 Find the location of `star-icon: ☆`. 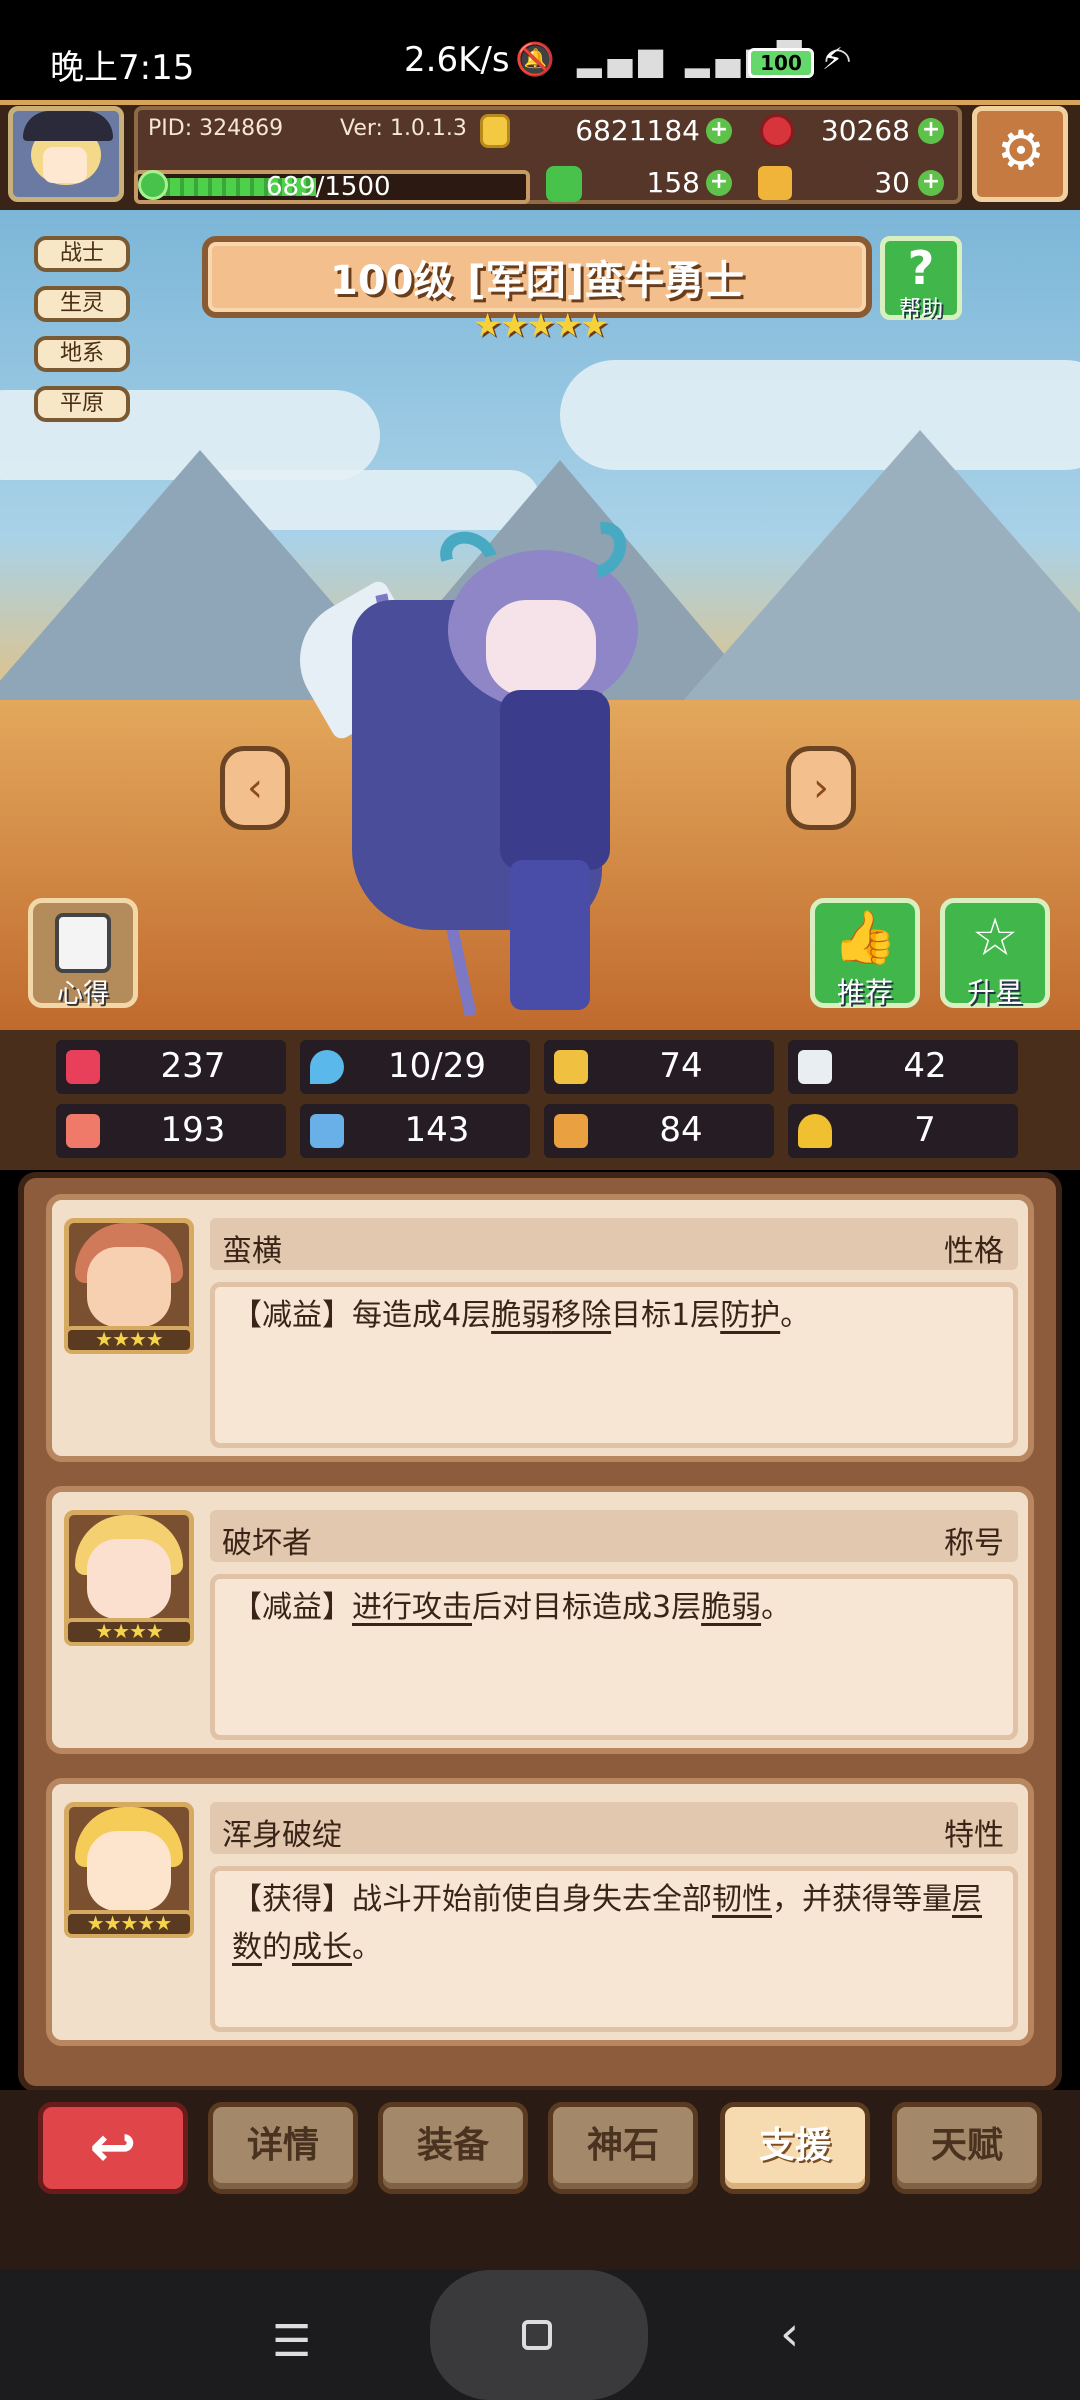

star-icon: ☆ is located at coordinates (995, 938).